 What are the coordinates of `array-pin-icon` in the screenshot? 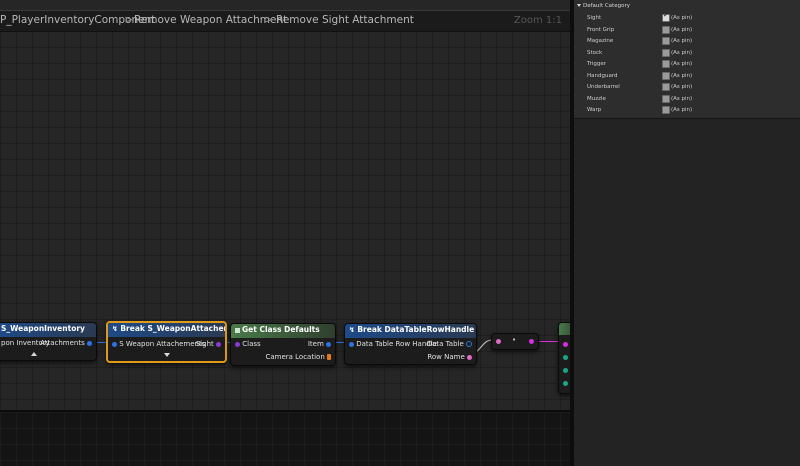 It's located at (329, 357).